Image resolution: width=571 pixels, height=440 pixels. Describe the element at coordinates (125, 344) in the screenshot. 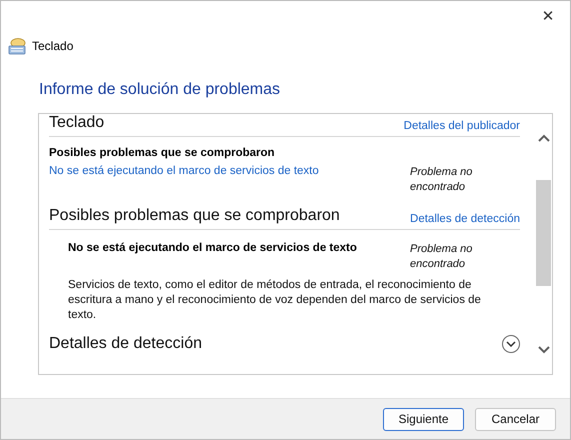

I see `section-title: Detalles de detección` at that location.